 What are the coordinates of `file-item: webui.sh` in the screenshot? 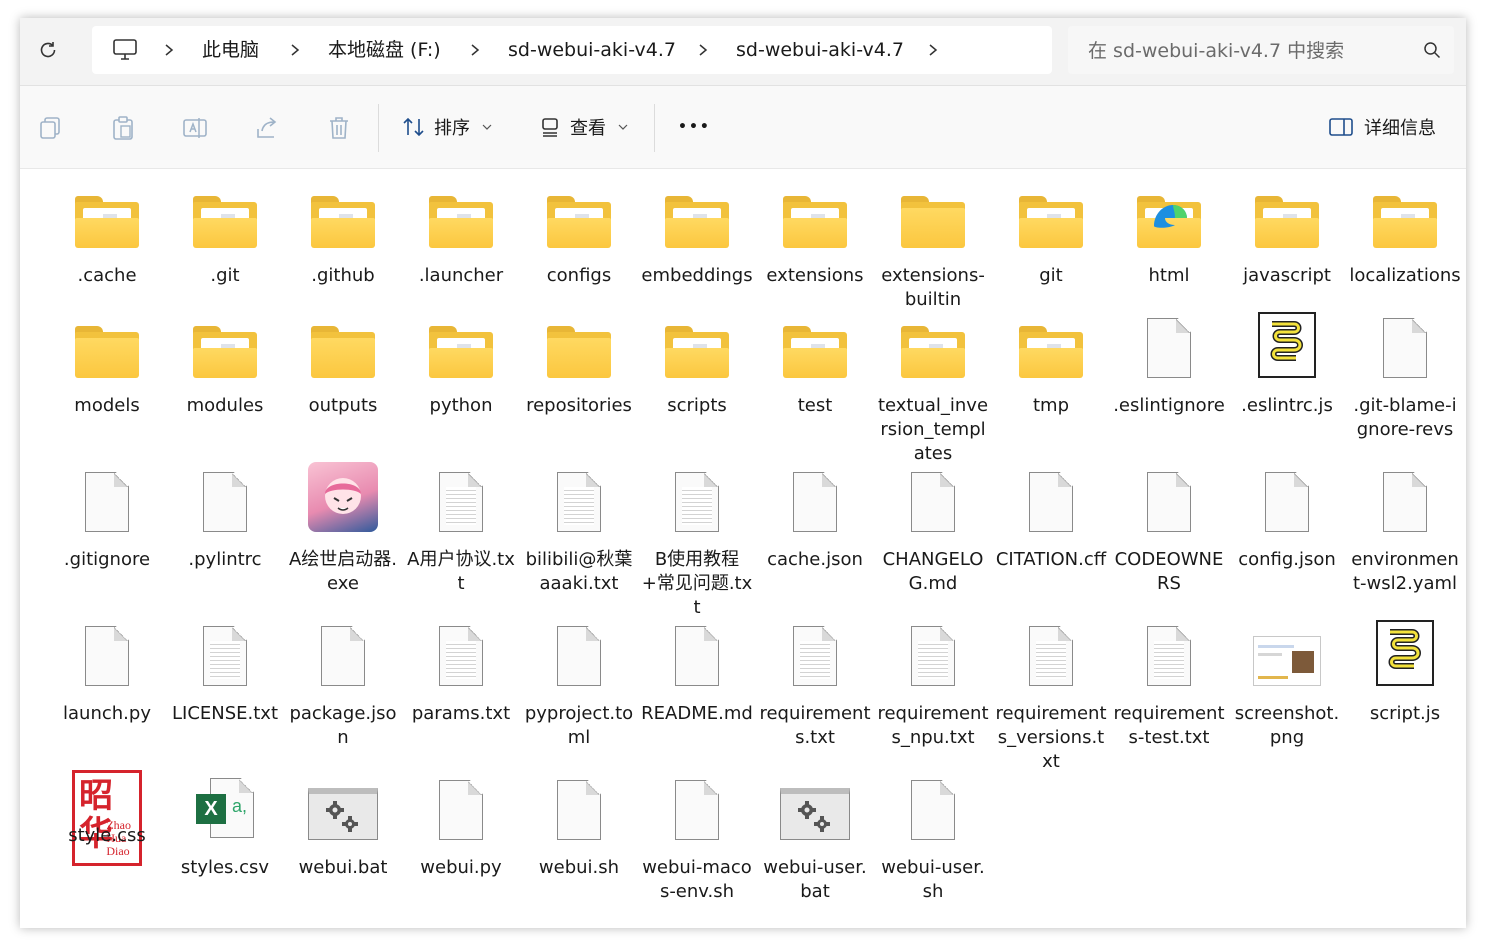 It's located at (579, 825).